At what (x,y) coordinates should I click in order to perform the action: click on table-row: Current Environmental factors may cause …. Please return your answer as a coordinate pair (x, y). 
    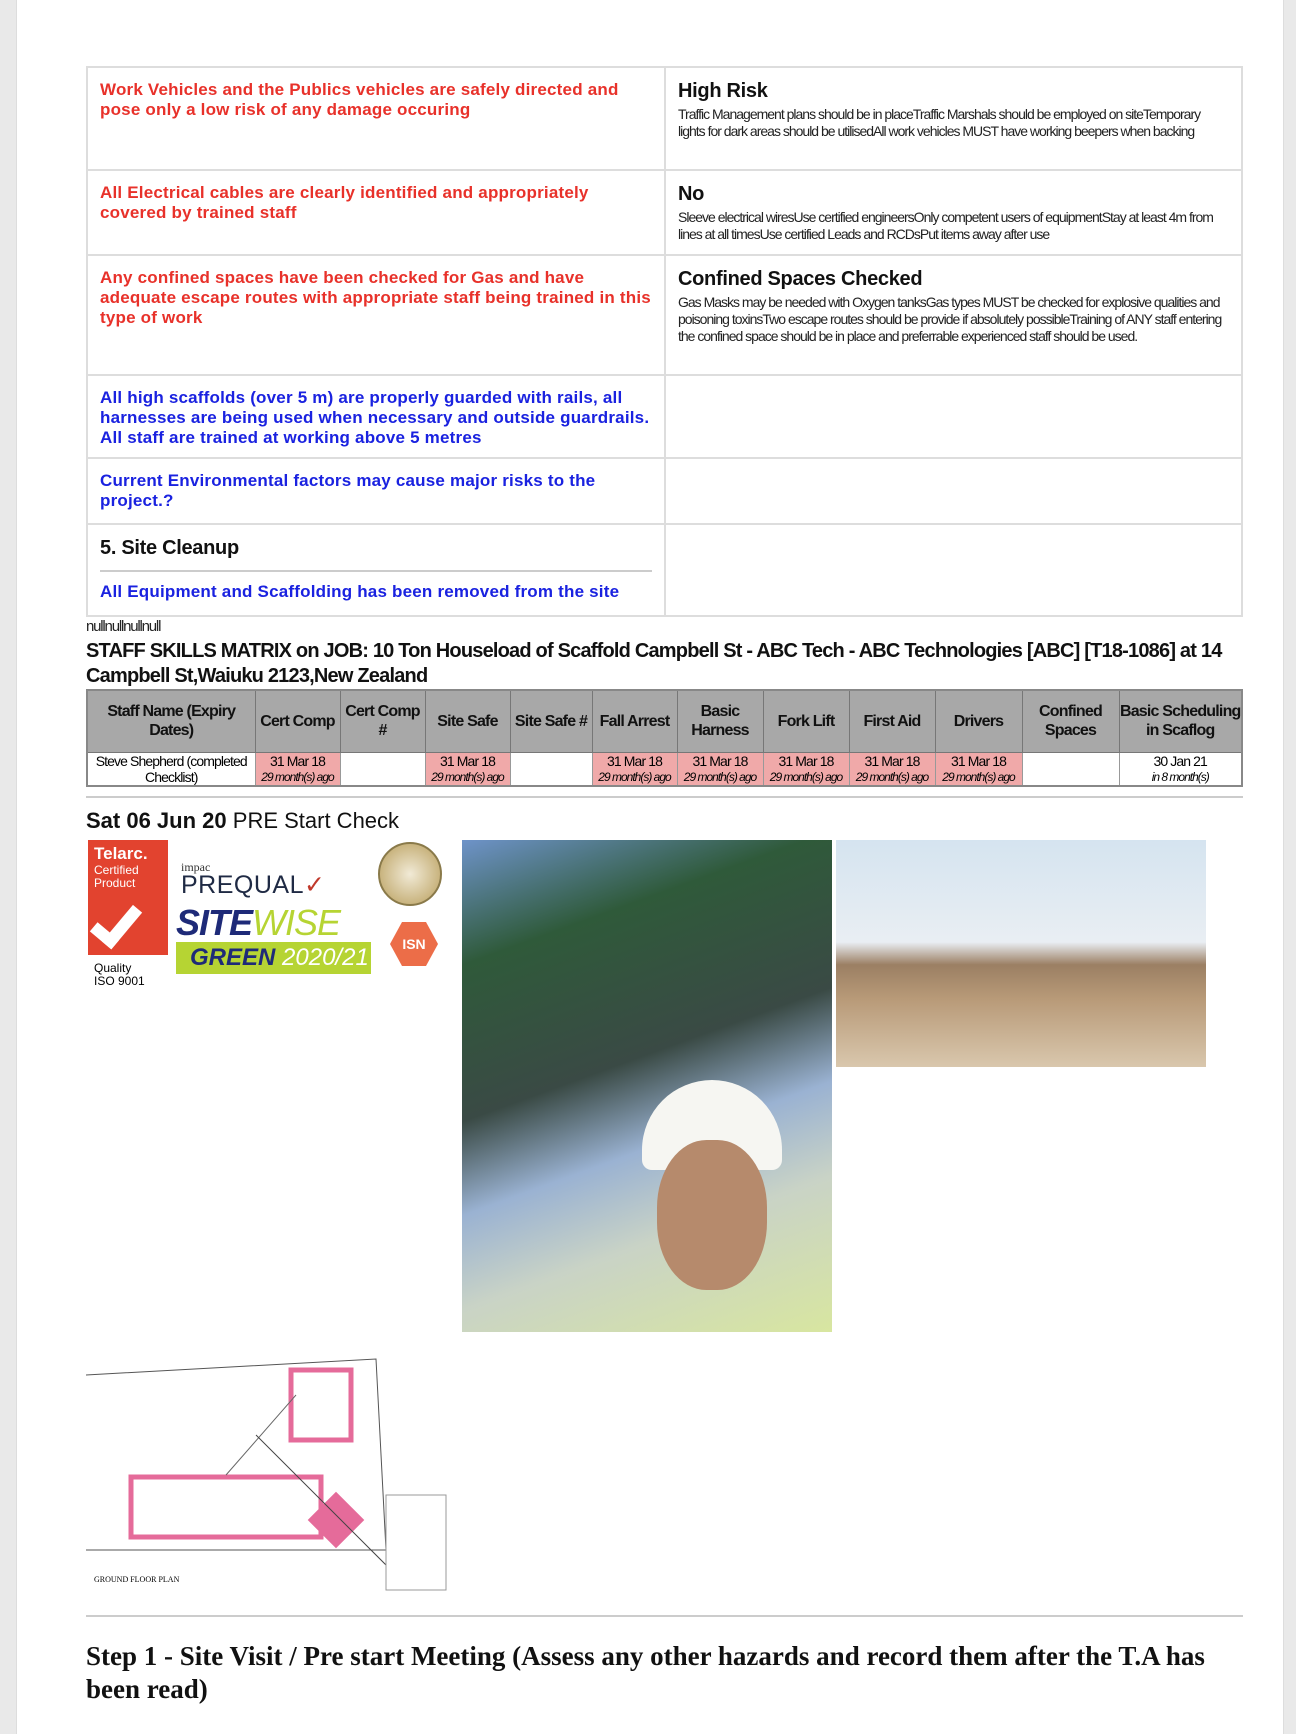
    Looking at the image, I should click on (664, 491).